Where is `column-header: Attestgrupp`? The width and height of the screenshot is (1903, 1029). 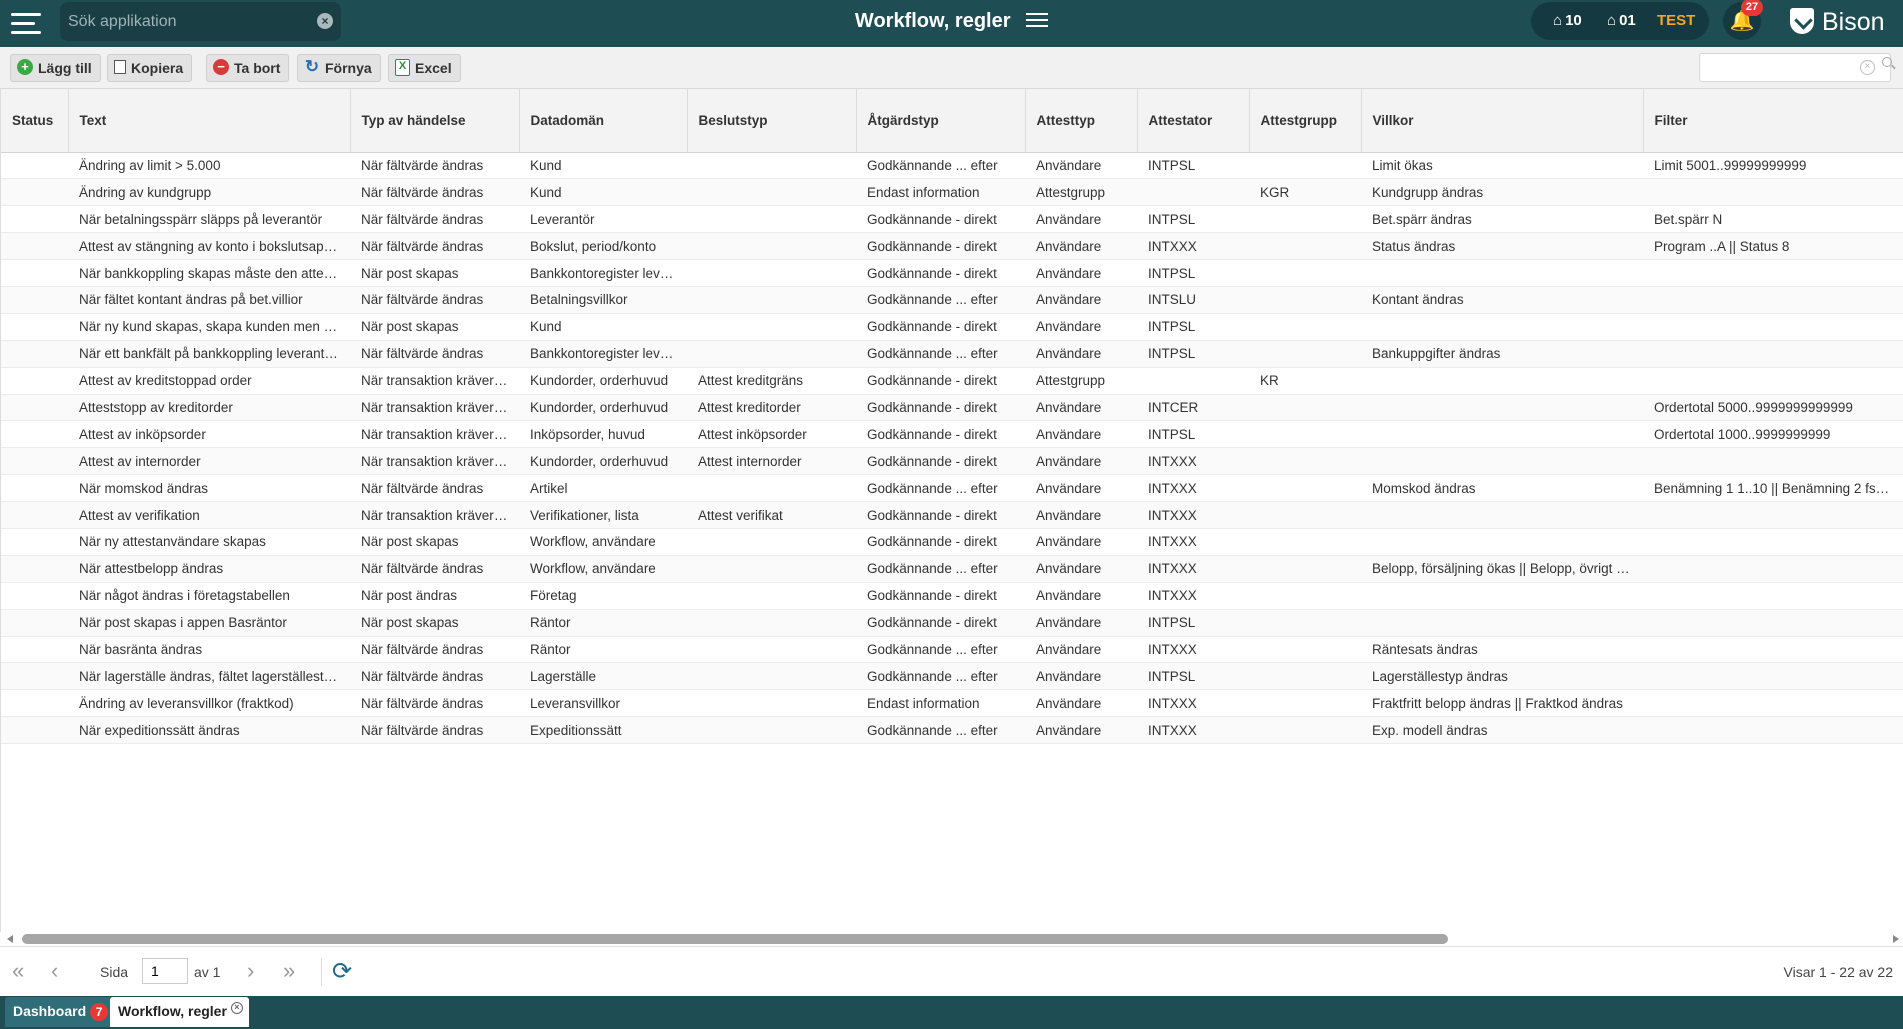 column-header: Attestgrupp is located at coordinates (1305, 121).